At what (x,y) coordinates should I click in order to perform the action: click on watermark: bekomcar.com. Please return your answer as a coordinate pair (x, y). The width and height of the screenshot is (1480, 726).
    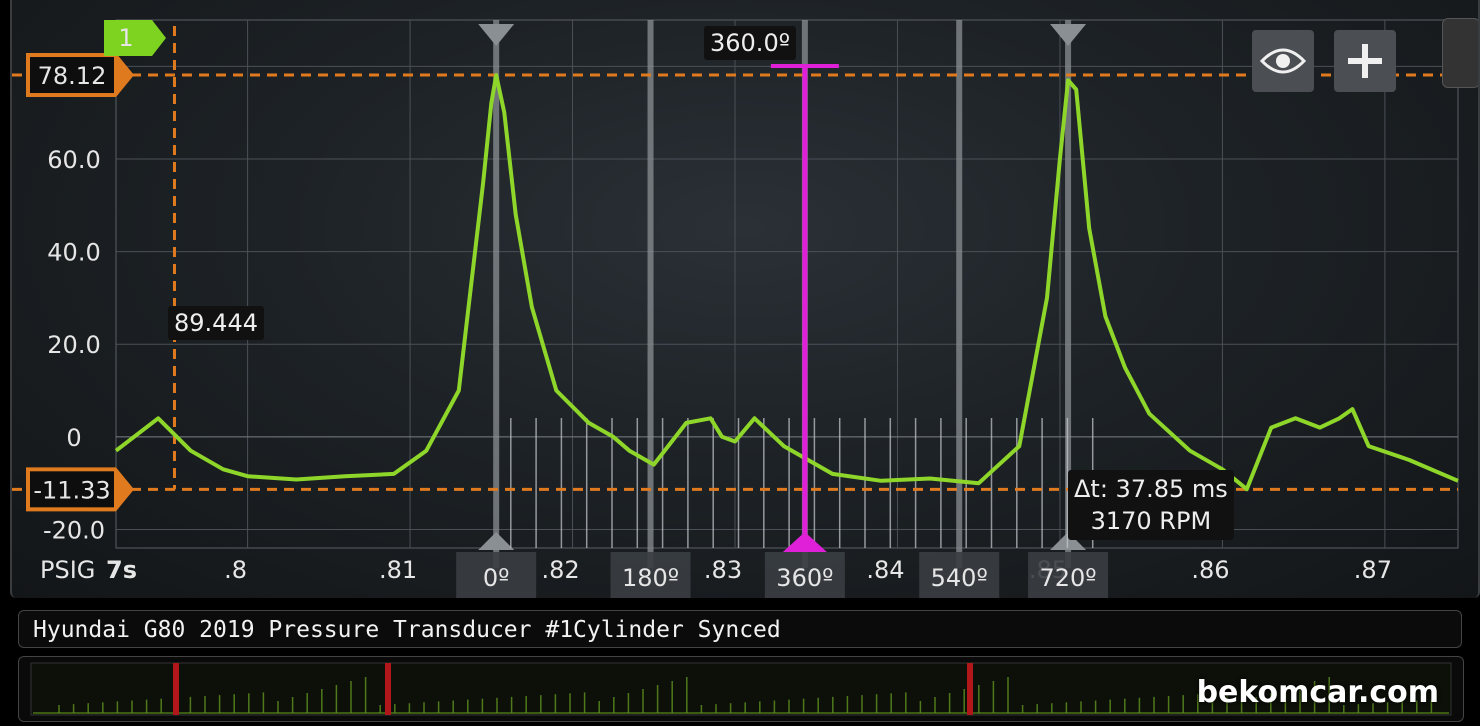
    Looking at the image, I should click on (1317, 692).